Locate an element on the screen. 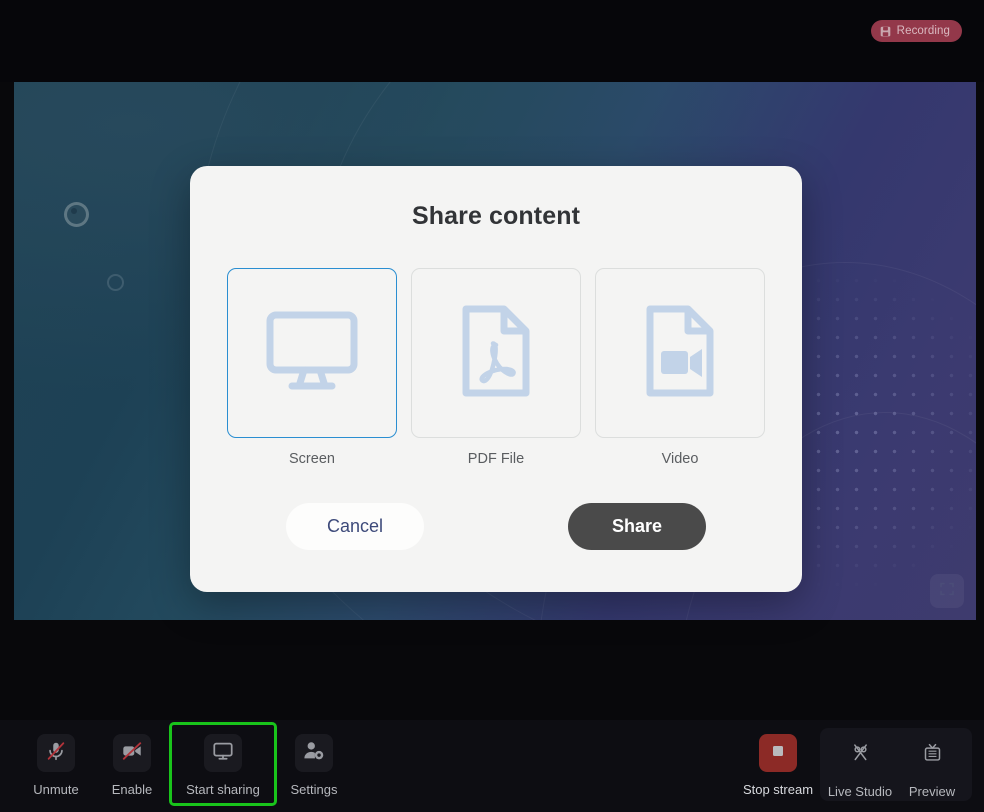 This screenshot has width=984, height=812. stop-square-icon is located at coordinates (778, 753).